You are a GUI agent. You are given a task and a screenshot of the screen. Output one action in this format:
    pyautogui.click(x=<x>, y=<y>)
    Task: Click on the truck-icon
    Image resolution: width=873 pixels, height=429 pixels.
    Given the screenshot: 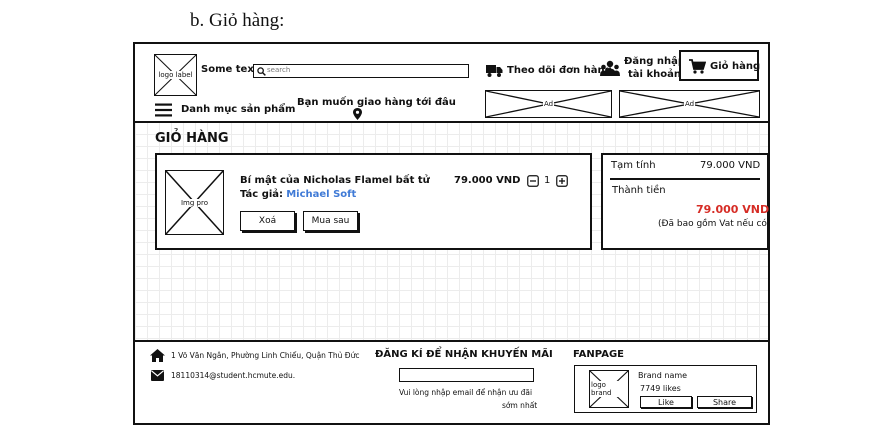 What is the action you would take?
    pyautogui.click(x=494, y=71)
    